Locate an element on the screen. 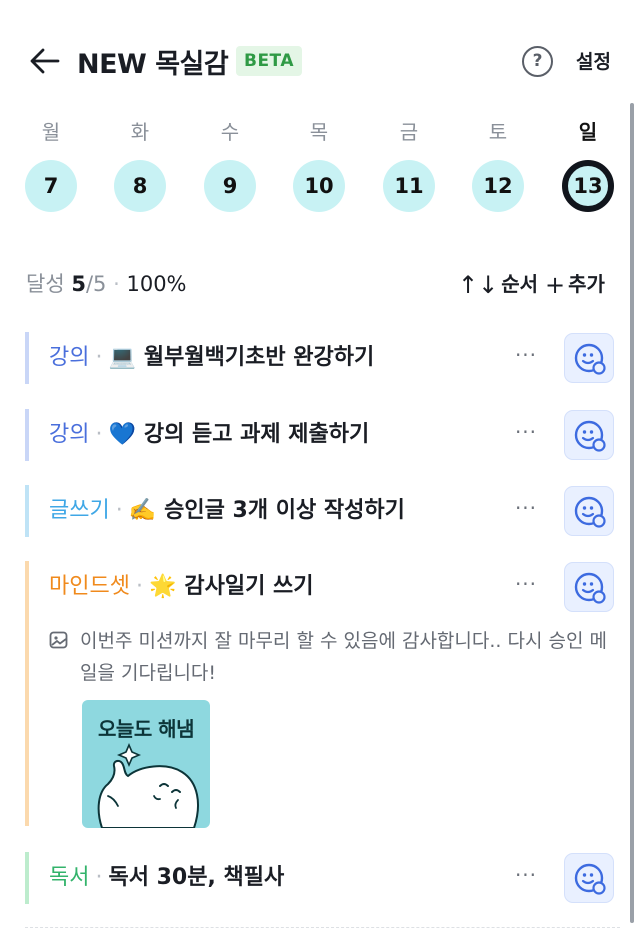 The image size is (640, 929). sort-icon: ↑↓ is located at coordinates (478, 285).